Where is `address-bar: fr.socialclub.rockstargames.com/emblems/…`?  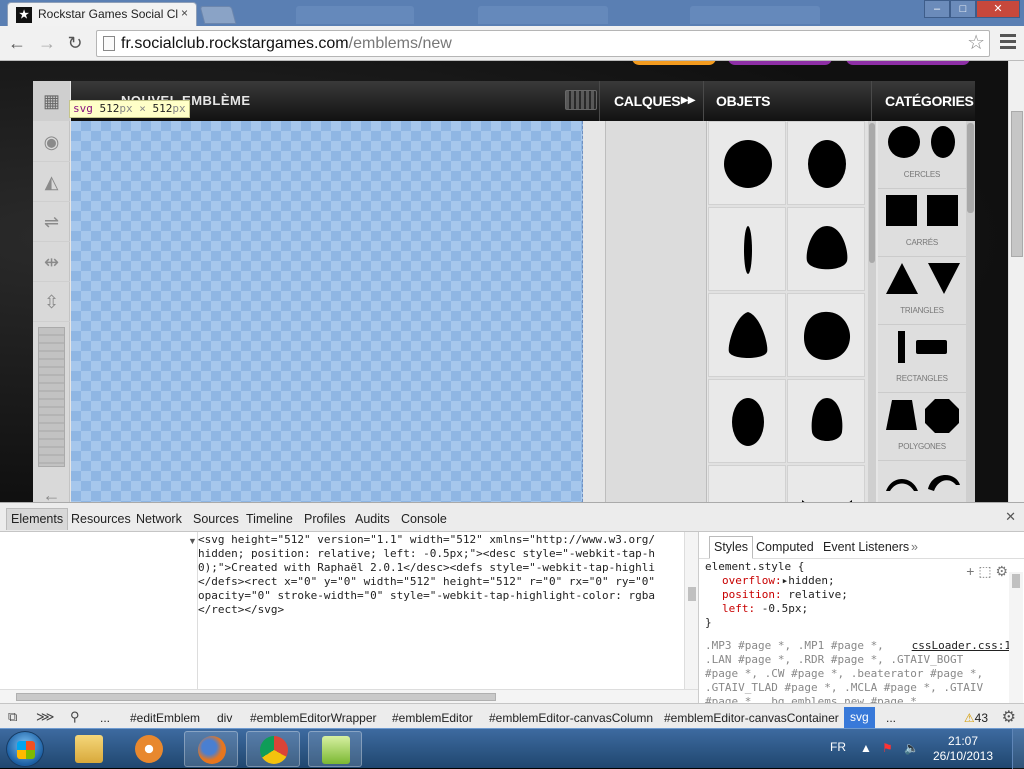 address-bar: fr.socialclub.rockstargames.com/emblems/… is located at coordinates (543, 43).